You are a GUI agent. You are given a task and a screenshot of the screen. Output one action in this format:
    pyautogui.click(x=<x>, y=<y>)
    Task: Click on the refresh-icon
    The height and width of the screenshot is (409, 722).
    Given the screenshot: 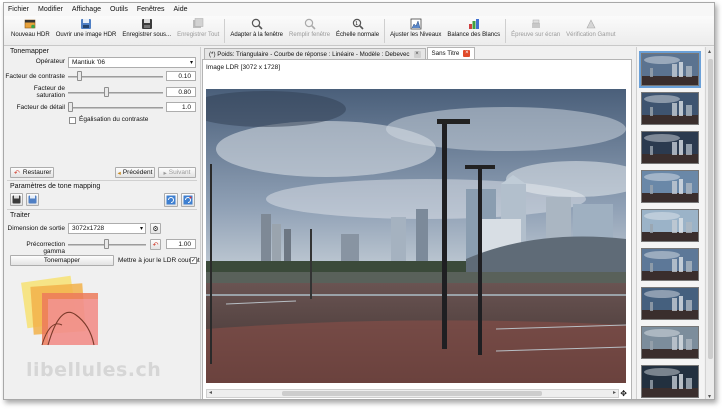 What is the action you would take?
    pyautogui.click(x=171, y=200)
    